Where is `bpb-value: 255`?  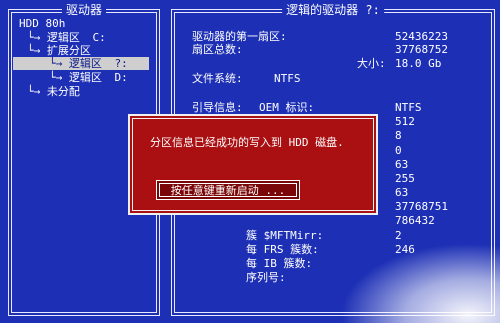 bpb-value: 255 is located at coordinates (405, 178).